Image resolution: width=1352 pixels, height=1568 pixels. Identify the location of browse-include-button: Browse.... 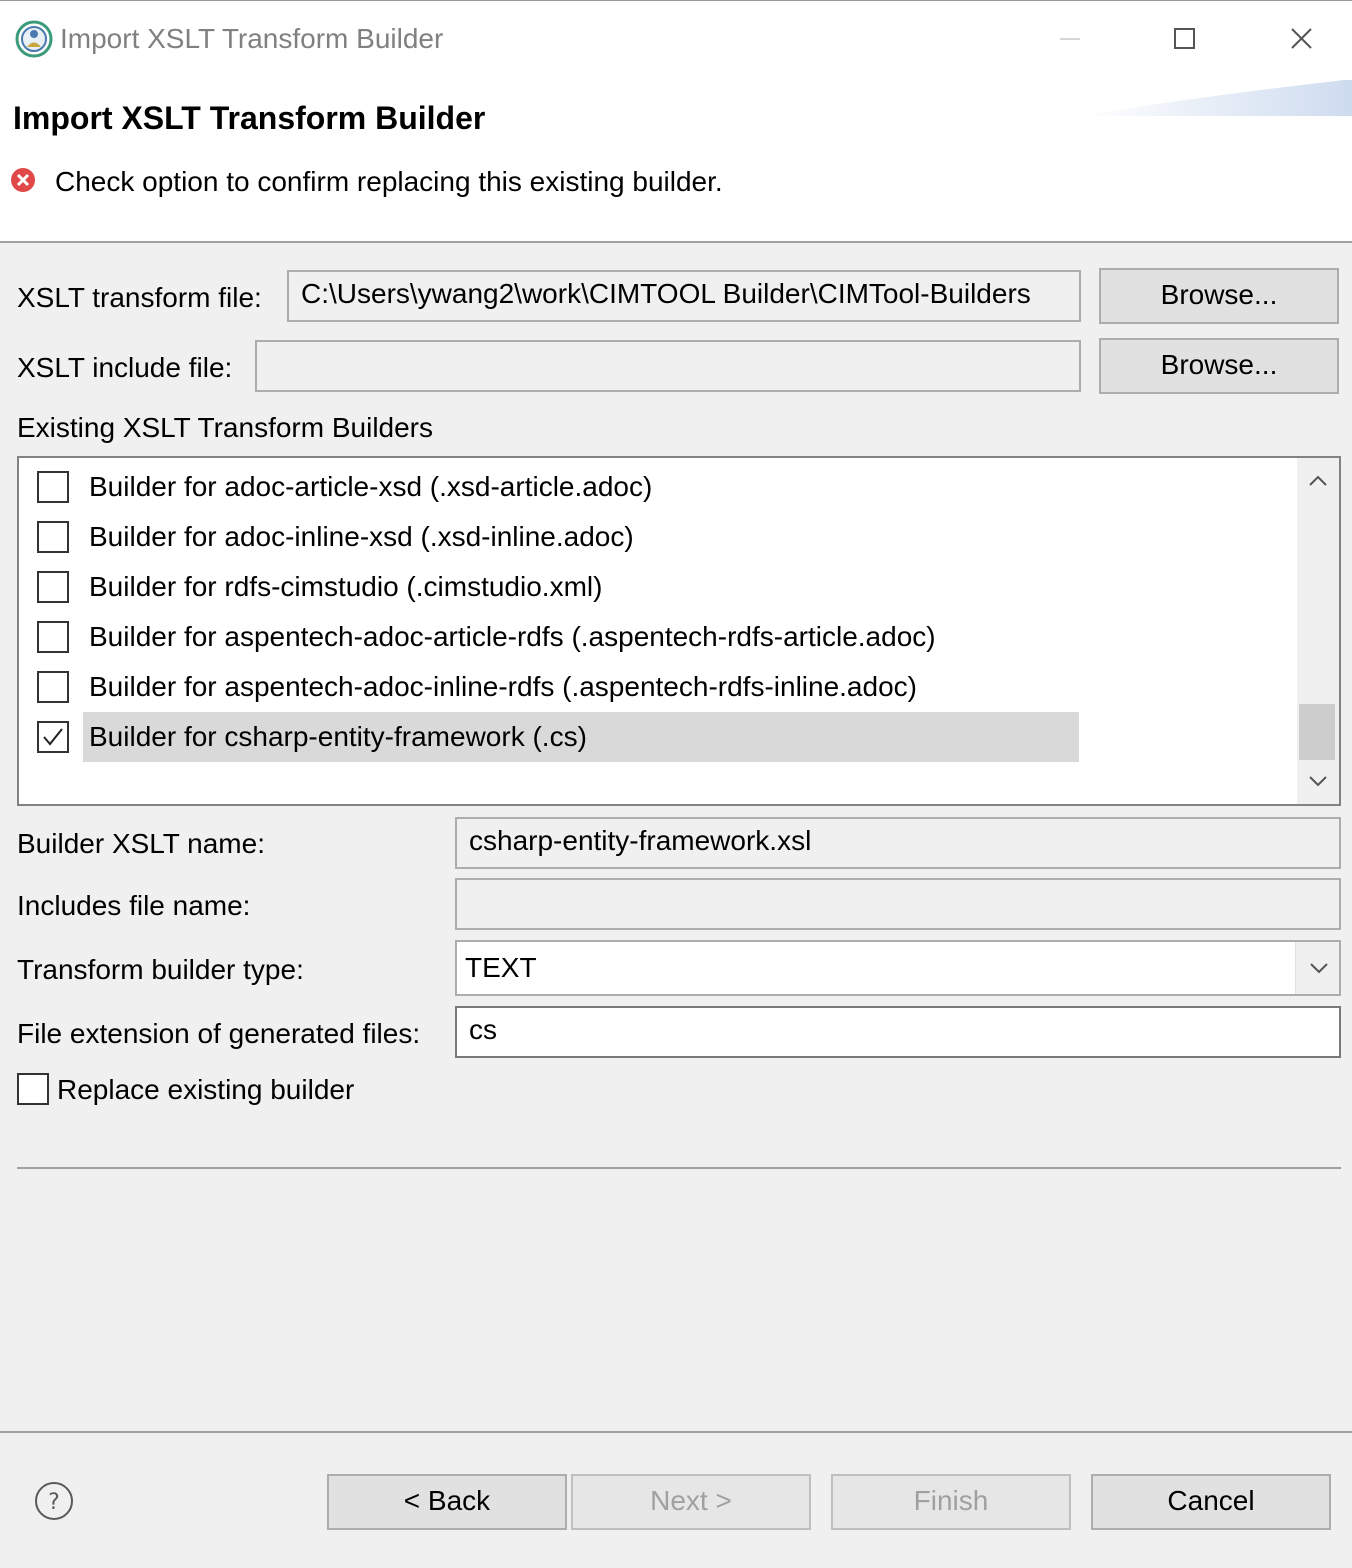
(1219, 366).